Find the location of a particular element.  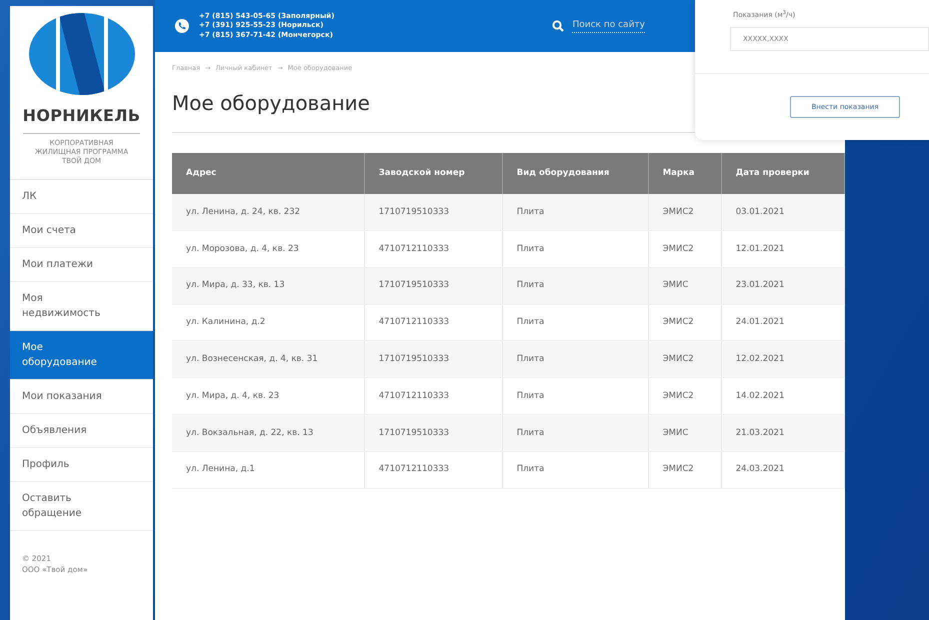

sidebar-item: Профиль is located at coordinates (81, 465).